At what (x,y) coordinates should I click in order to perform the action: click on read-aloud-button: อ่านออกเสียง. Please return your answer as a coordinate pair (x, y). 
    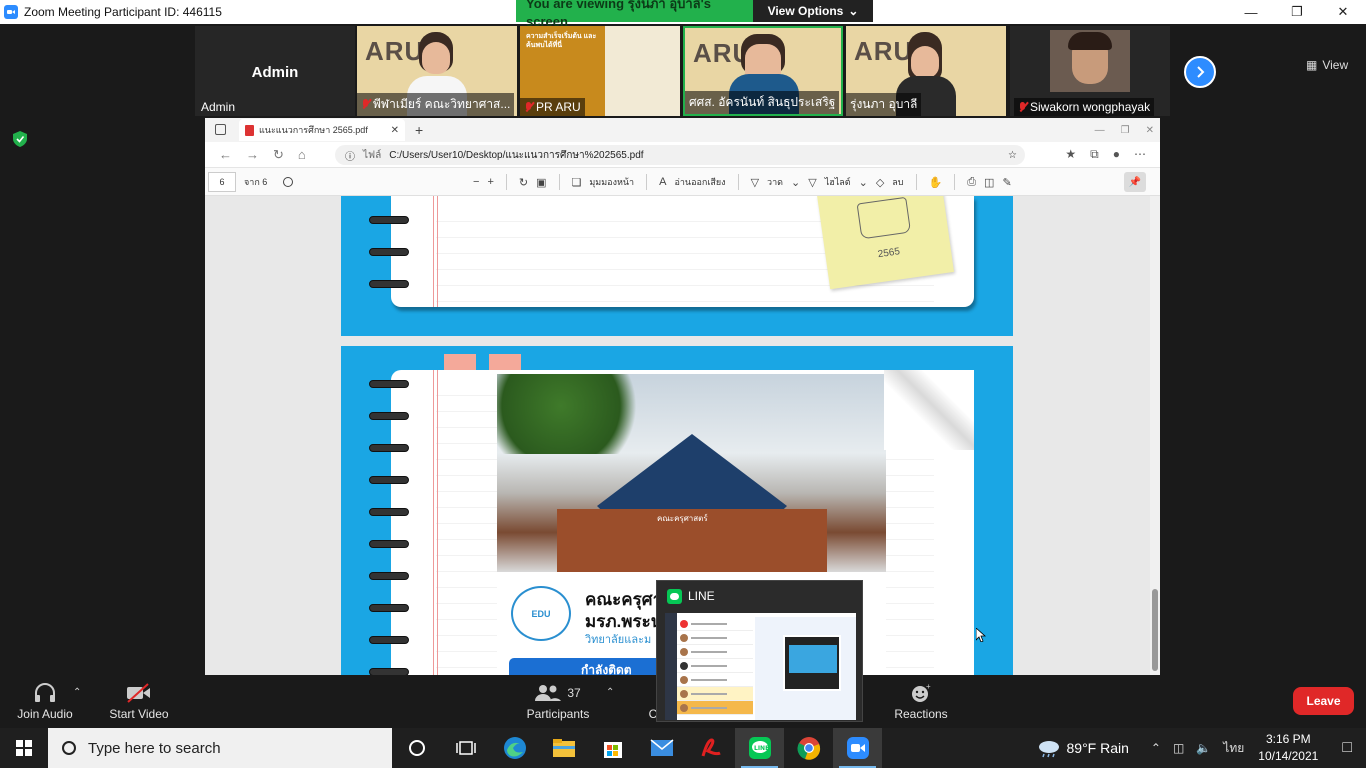
    Looking at the image, I should click on (699, 182).